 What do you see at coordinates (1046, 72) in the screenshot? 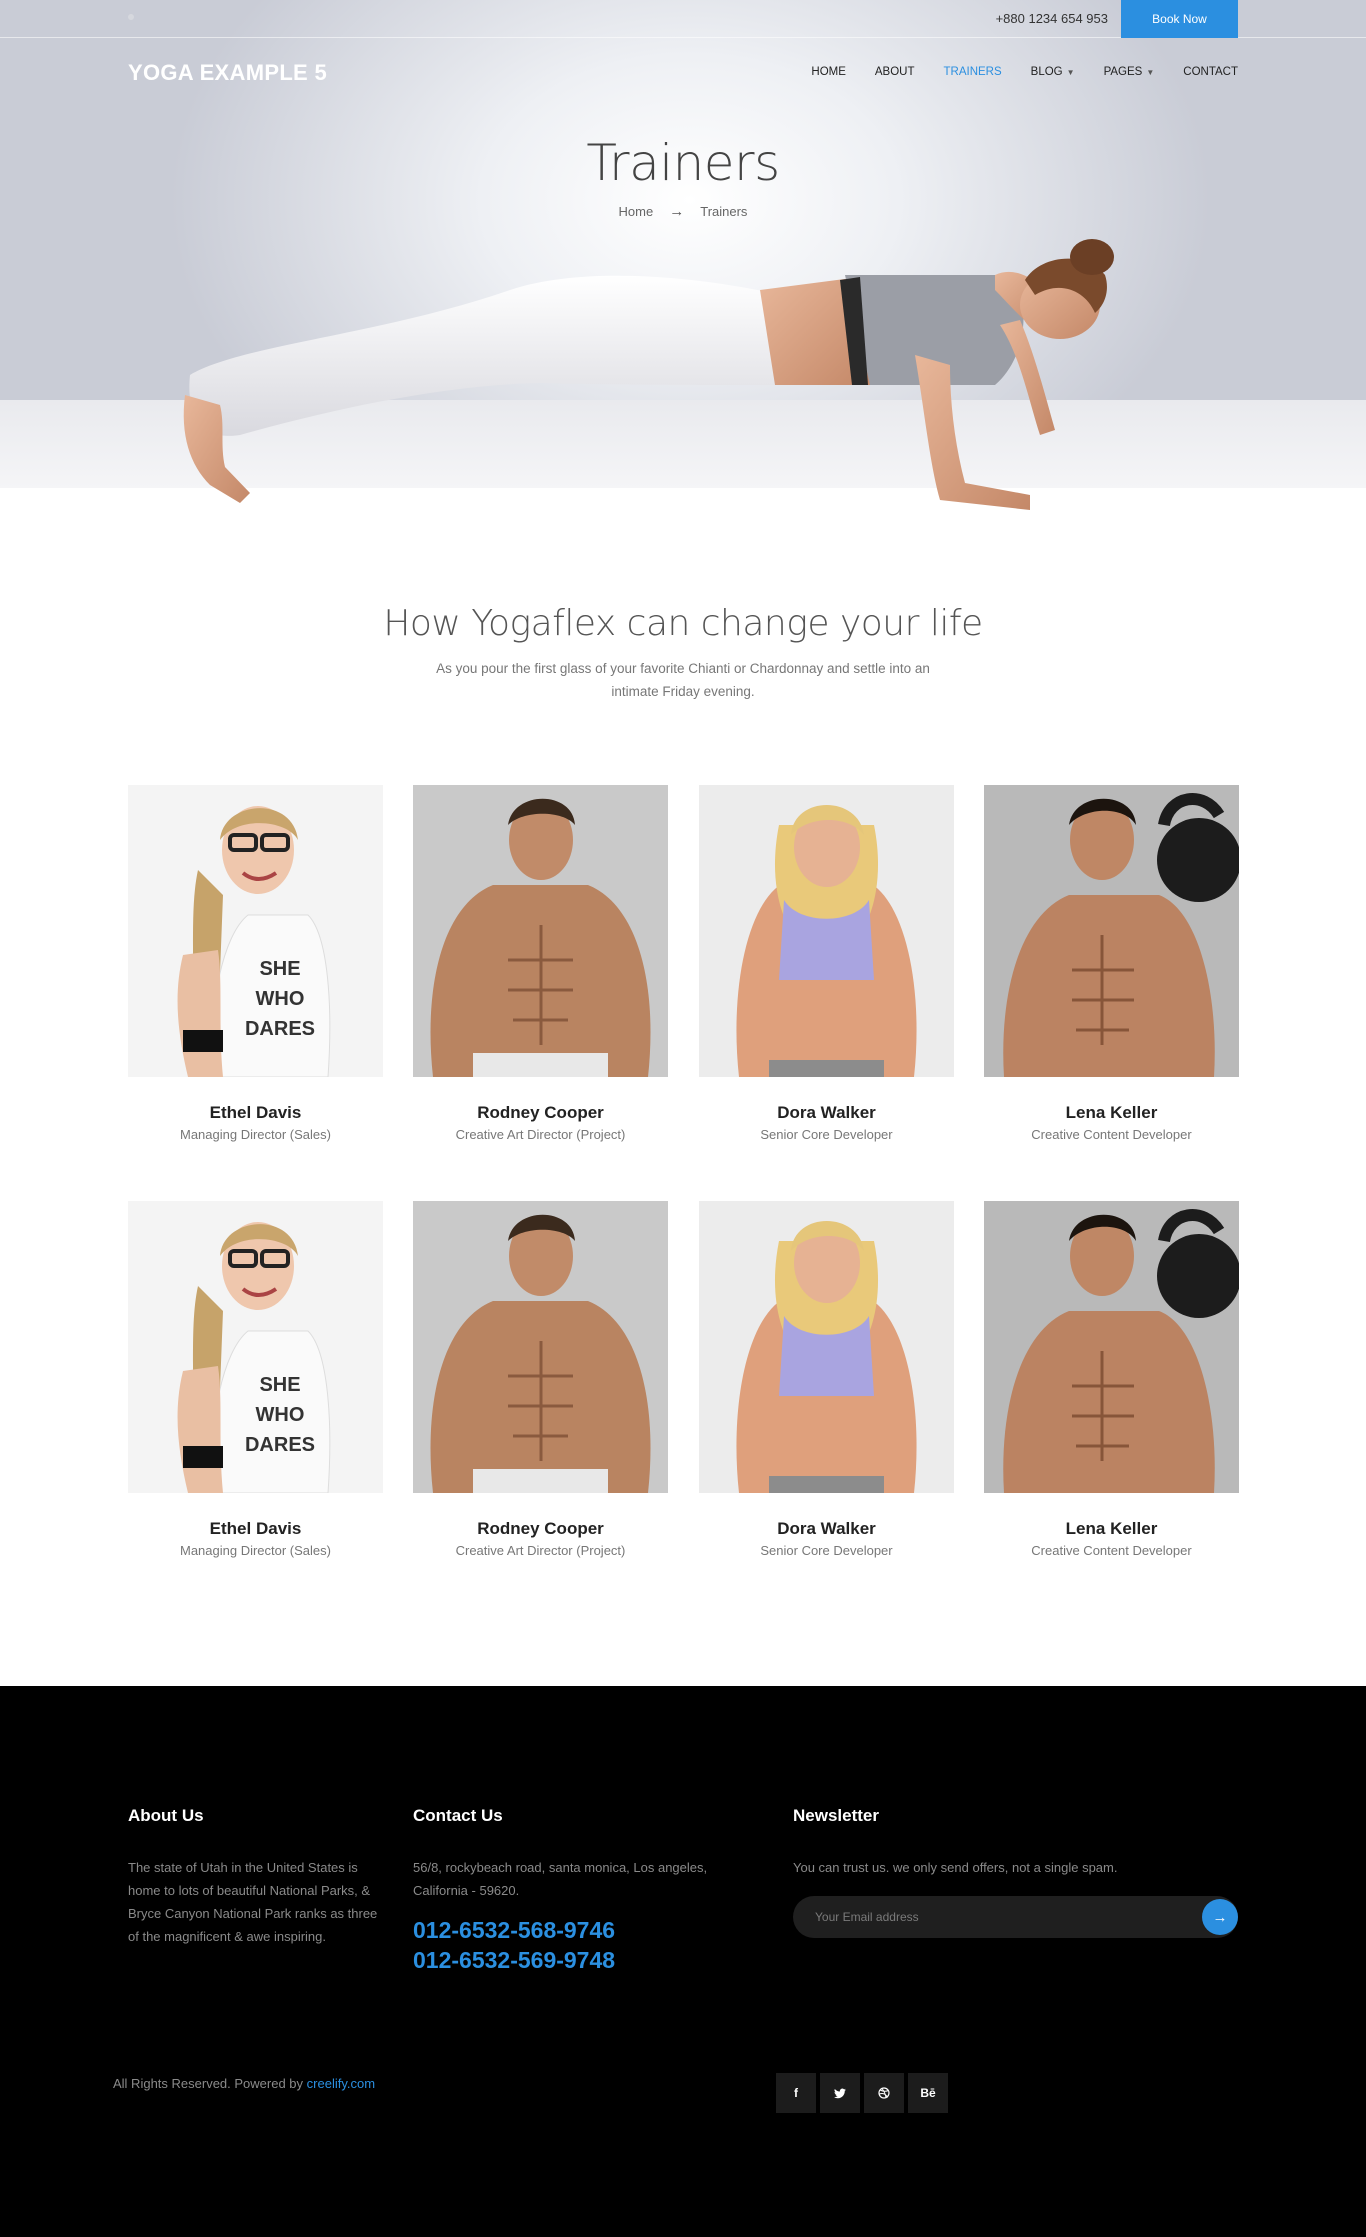
I see `nav-label: BLOG` at bounding box center [1046, 72].